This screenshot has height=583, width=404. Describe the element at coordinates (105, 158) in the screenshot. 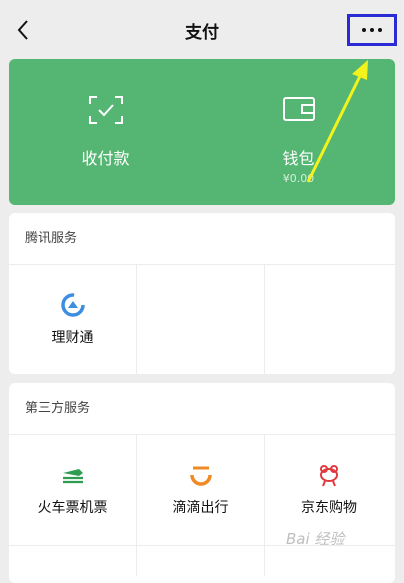

I see `receive-pay-label: 收付款` at that location.